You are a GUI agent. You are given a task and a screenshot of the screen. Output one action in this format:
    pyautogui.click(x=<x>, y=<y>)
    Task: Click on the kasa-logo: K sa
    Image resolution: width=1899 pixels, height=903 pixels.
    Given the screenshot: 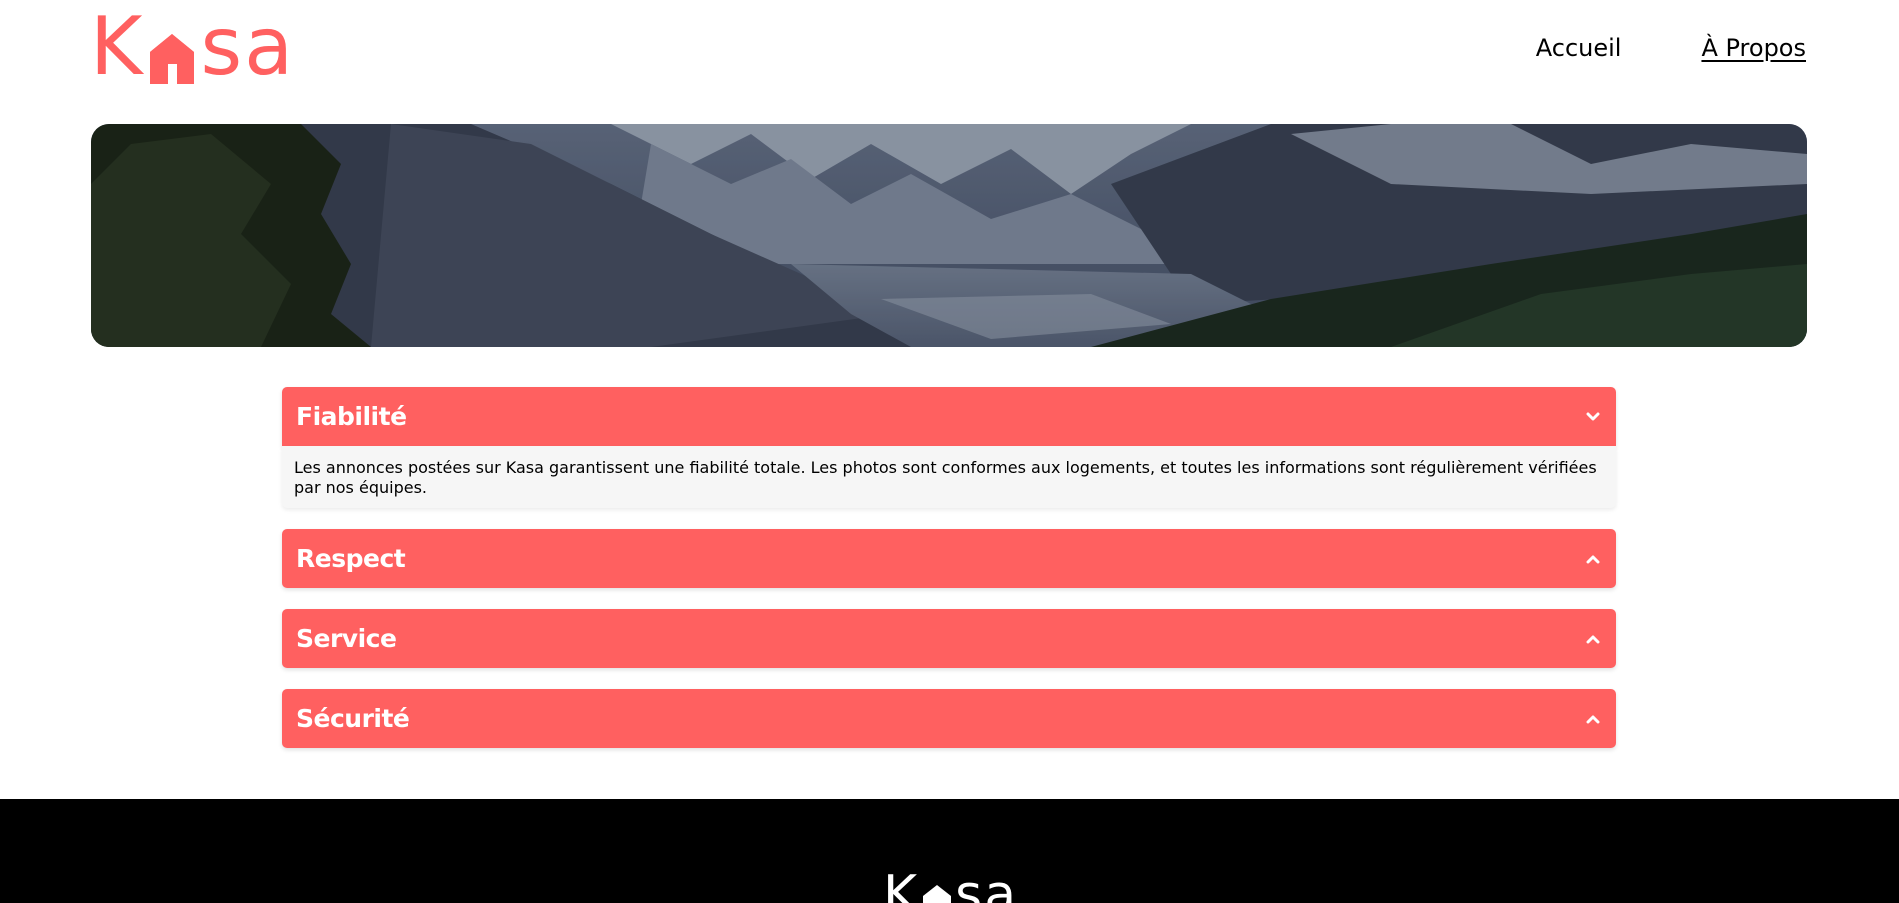 What is the action you would take?
    pyautogui.click(x=193, y=46)
    